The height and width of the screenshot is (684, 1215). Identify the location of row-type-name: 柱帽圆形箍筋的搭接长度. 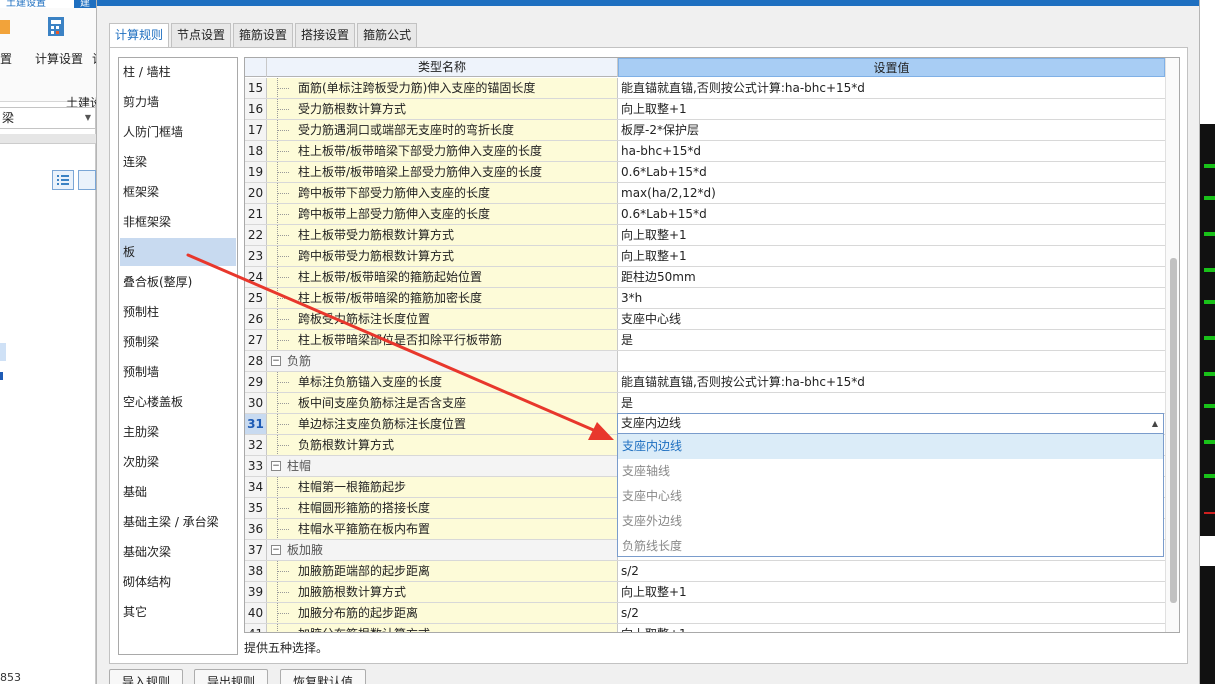
(442, 508).